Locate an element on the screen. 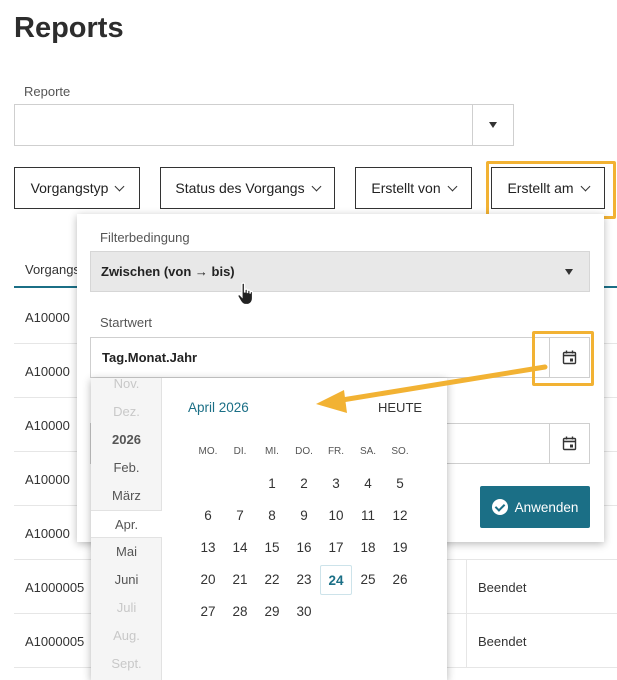  month-item: Juni is located at coordinates (126, 580).